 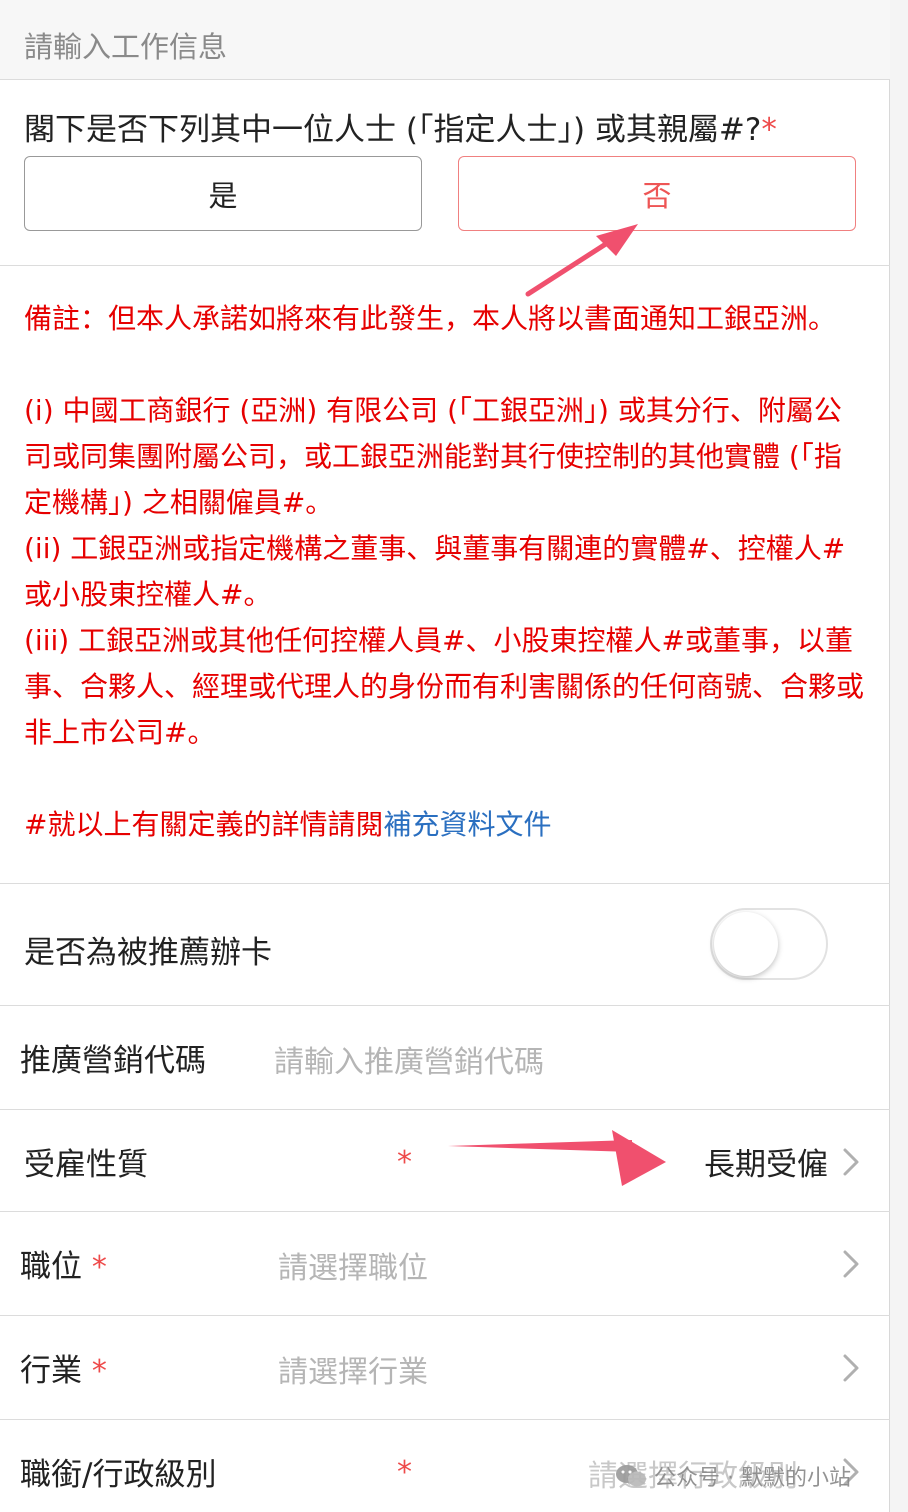 What do you see at coordinates (353, 1369) in the screenshot?
I see `industry-select: 請選擇行業` at bounding box center [353, 1369].